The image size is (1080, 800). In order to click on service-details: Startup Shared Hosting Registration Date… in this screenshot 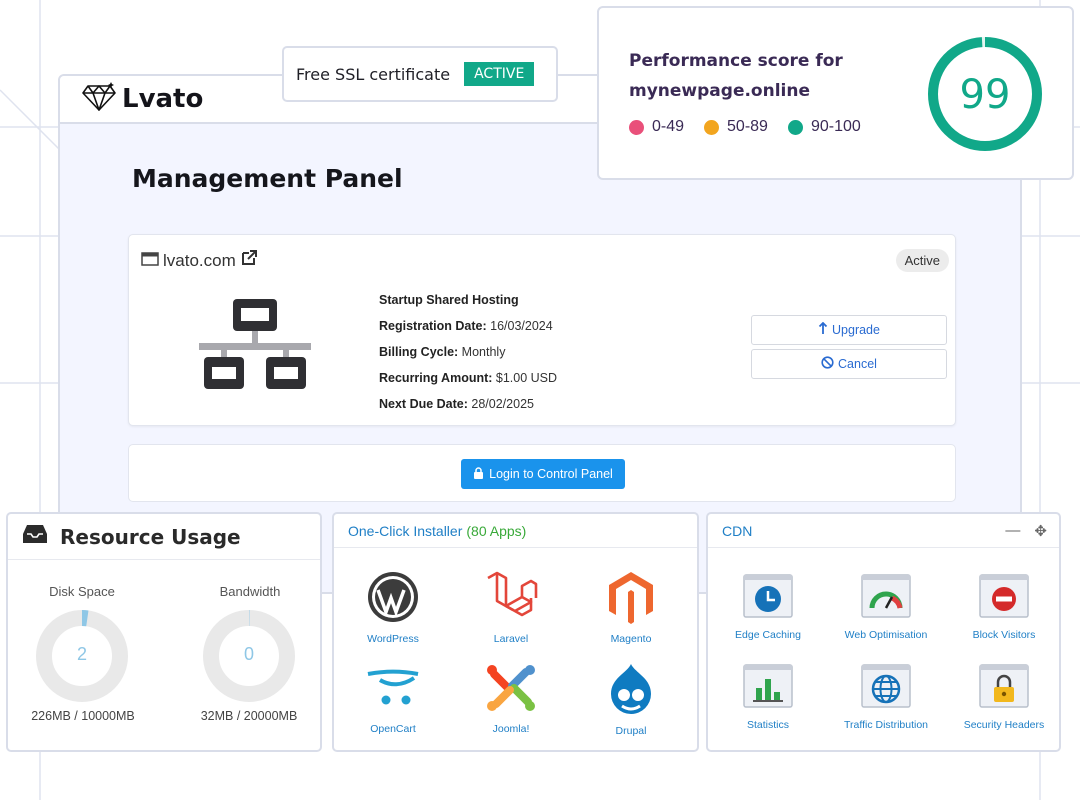, I will do `click(468, 352)`.